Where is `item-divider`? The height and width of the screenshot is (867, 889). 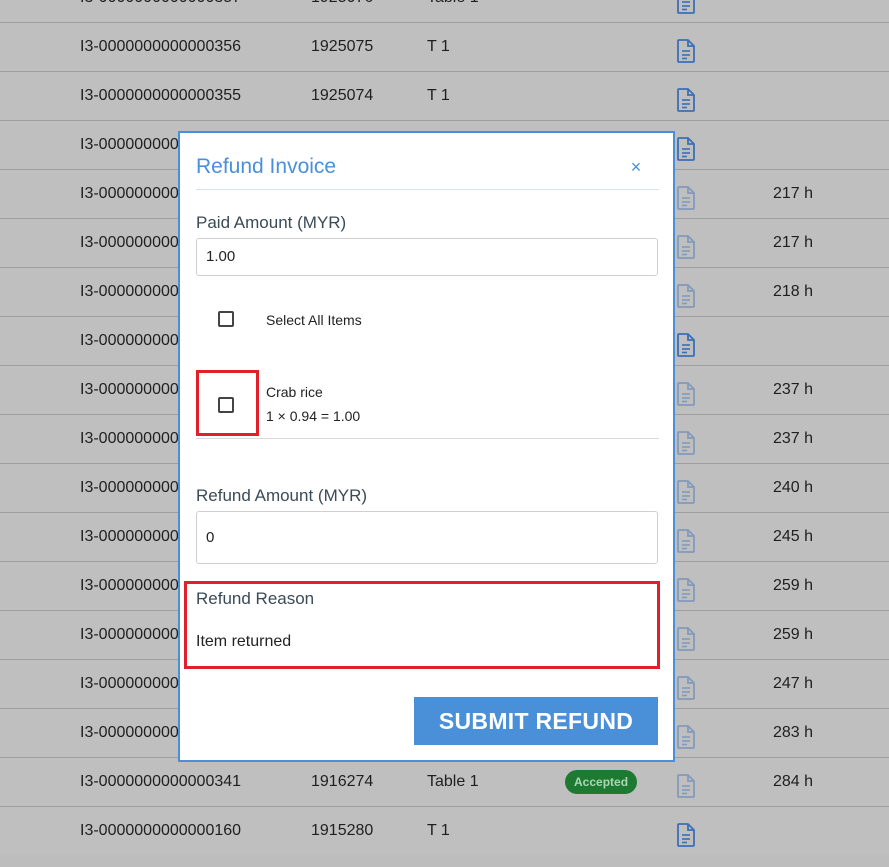
item-divider is located at coordinates (427, 438).